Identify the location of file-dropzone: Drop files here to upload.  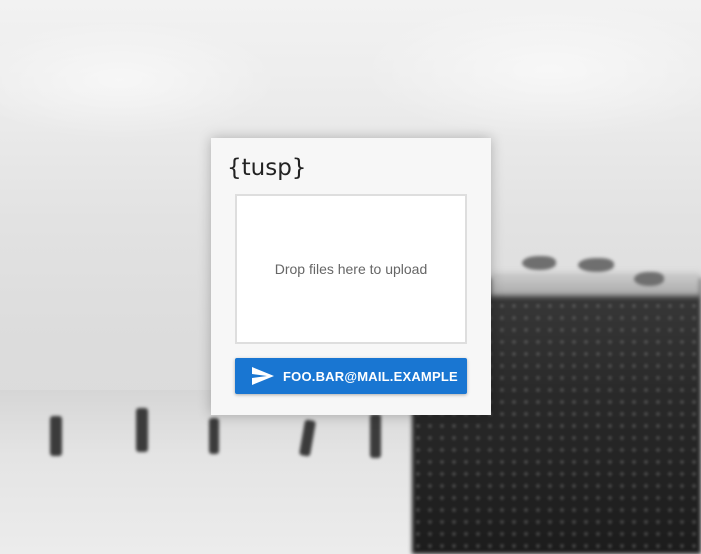
(351, 269).